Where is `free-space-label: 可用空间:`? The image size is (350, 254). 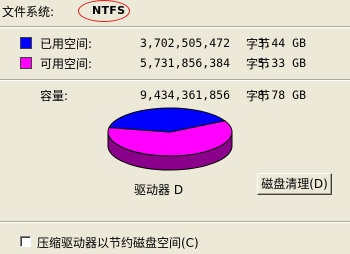 free-space-label: 可用空间: is located at coordinates (66, 64).